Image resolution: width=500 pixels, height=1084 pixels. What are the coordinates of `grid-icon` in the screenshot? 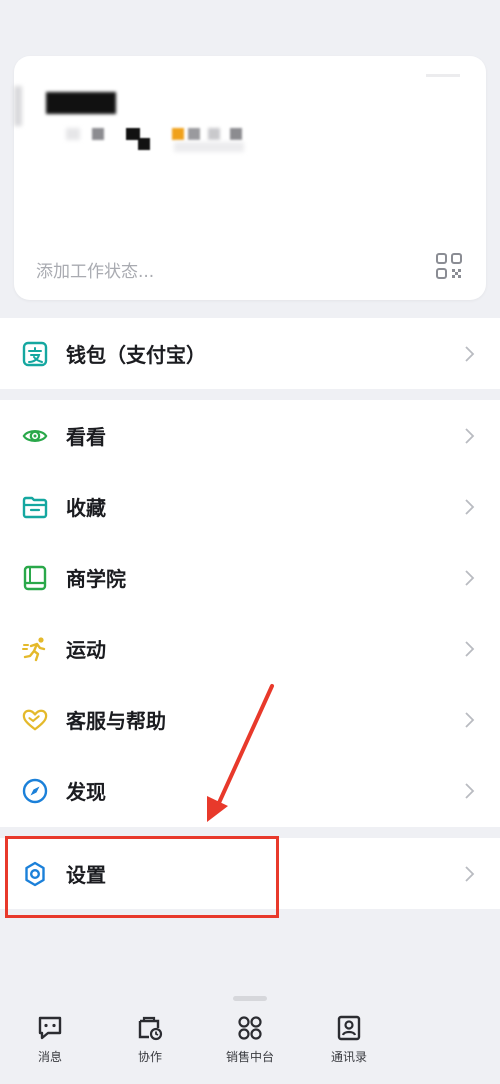 It's located at (250, 1028).